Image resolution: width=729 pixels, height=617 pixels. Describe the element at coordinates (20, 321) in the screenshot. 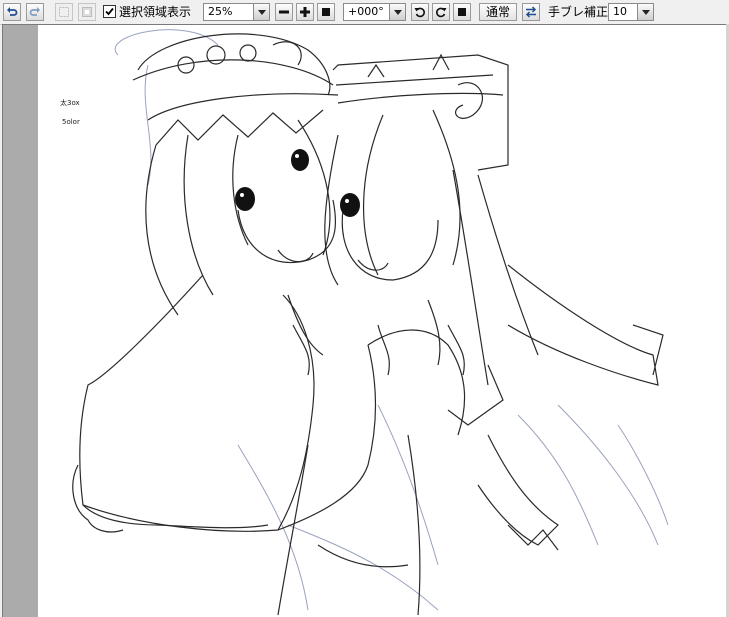

I see `canvas-margin` at that location.